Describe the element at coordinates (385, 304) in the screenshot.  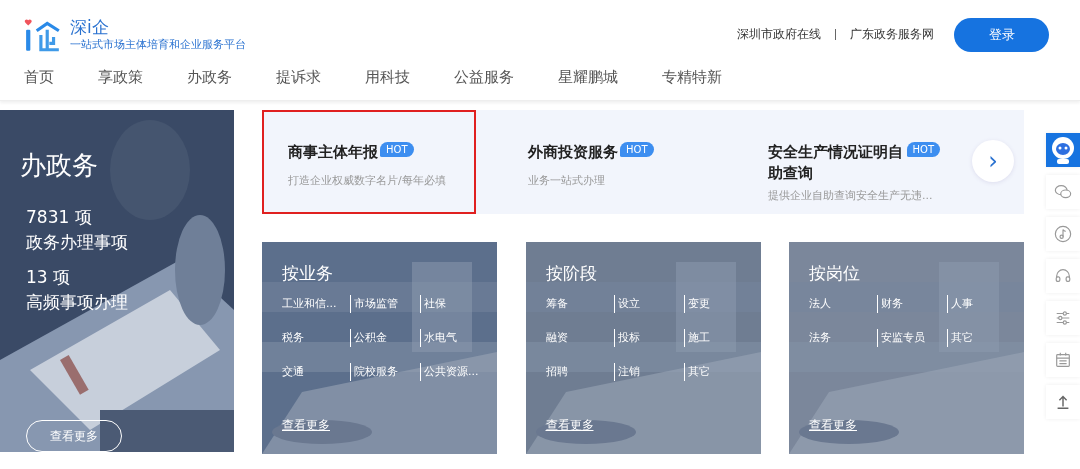
I see `category-link: 市场监管` at that location.